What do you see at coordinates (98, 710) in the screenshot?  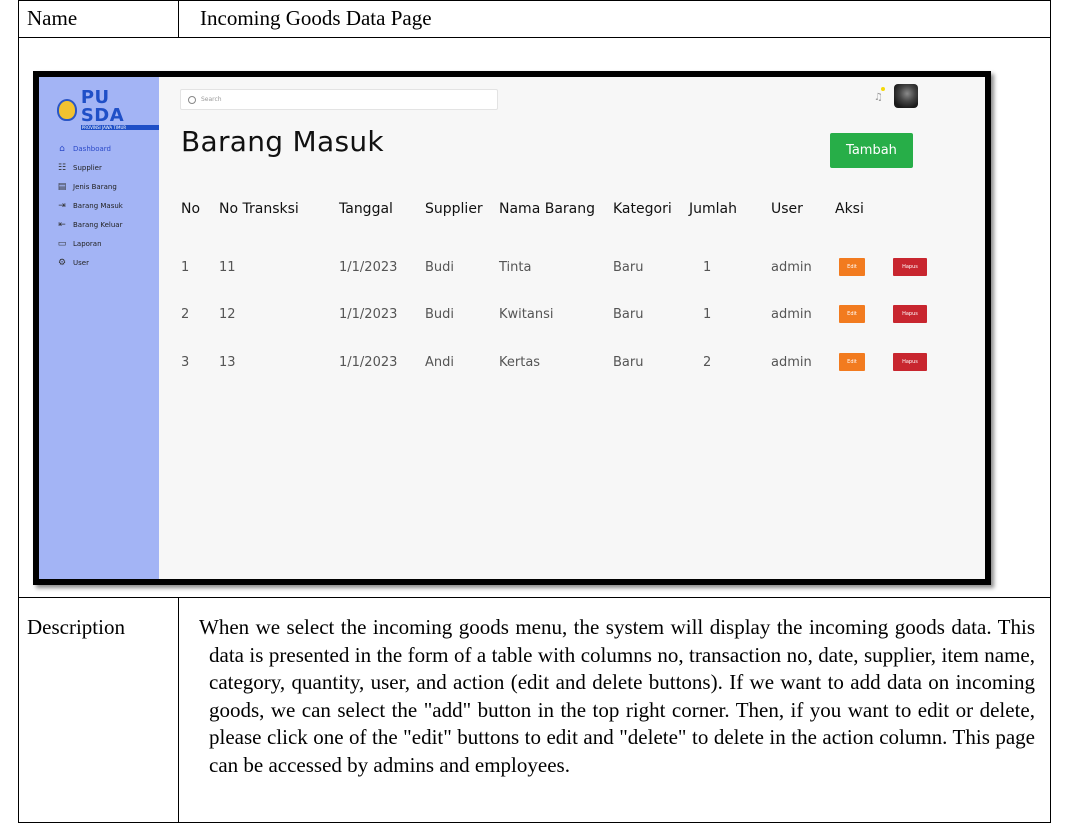 I see `description-label-cell: Description` at bounding box center [98, 710].